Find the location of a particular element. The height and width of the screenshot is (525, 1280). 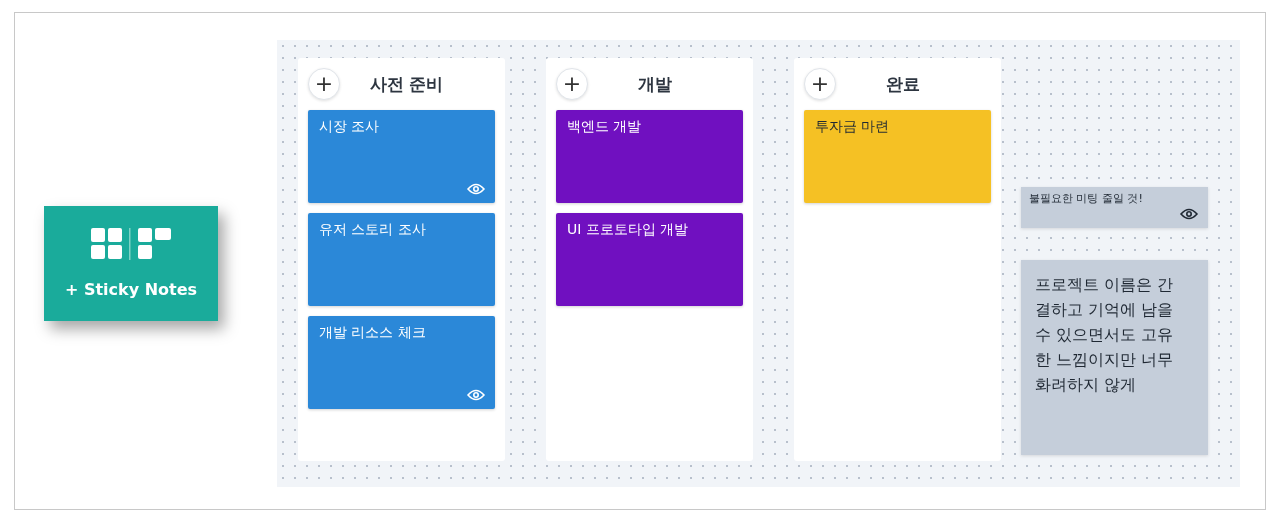

note-text: 불필요한 미팅 줄일 것! is located at coordinates (1086, 198).